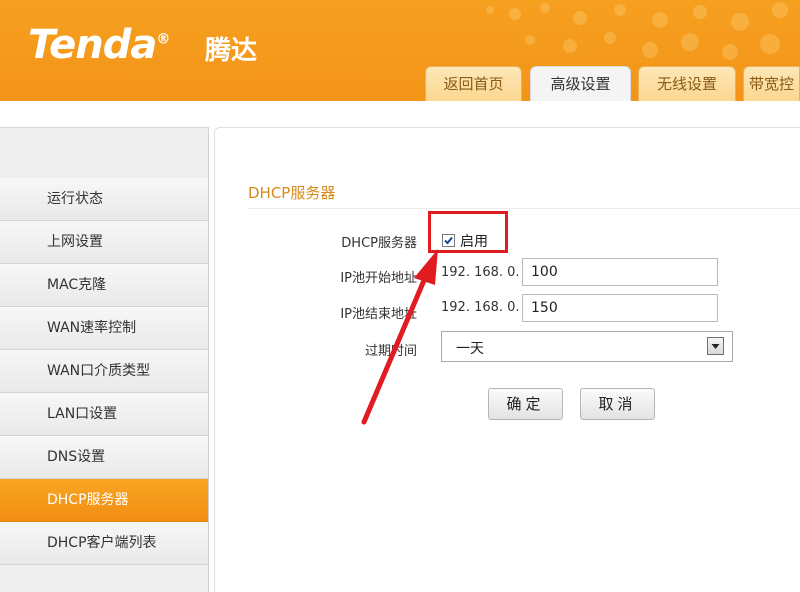 The image size is (800, 592). I want to click on lease-time-select: 一天, so click(587, 346).